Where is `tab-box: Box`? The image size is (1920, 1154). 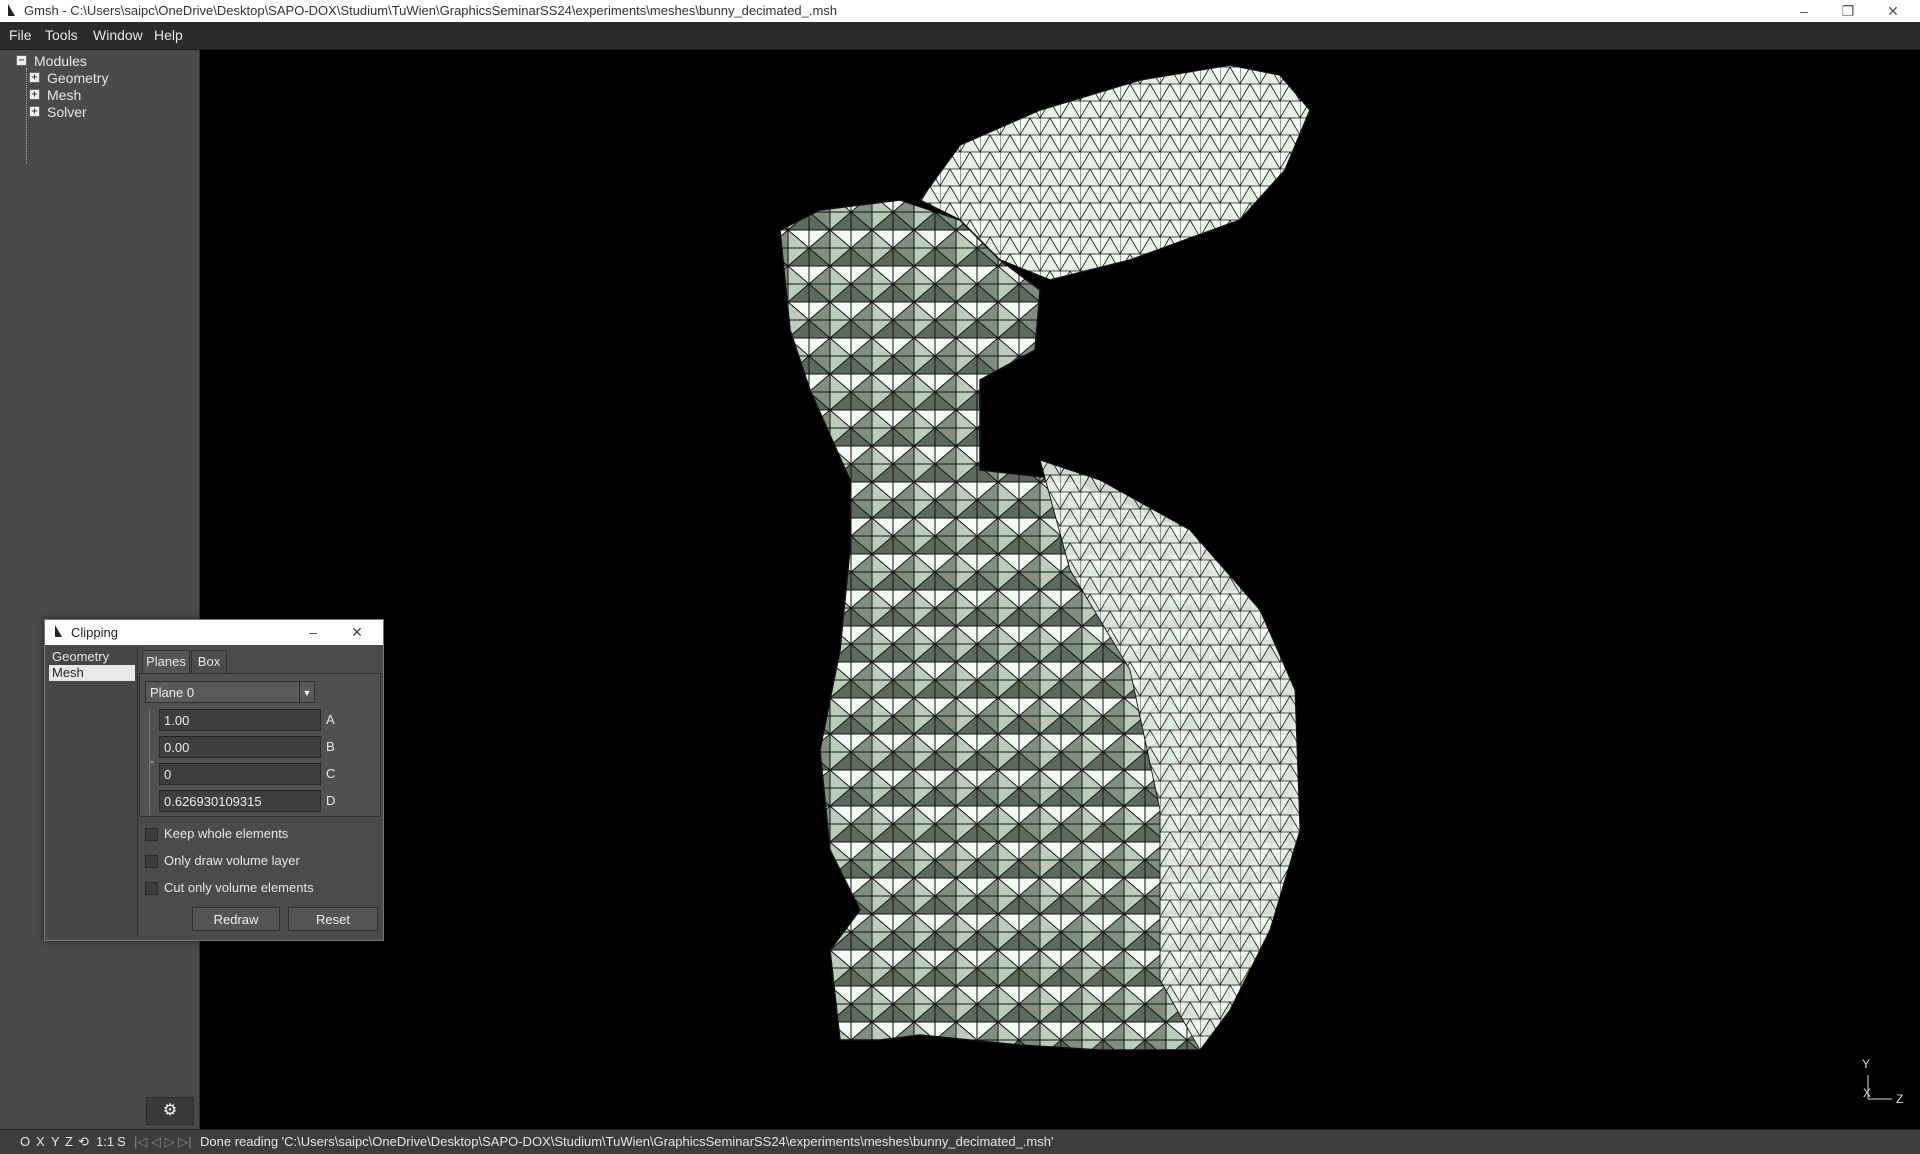 tab-box: Box is located at coordinates (209, 662).